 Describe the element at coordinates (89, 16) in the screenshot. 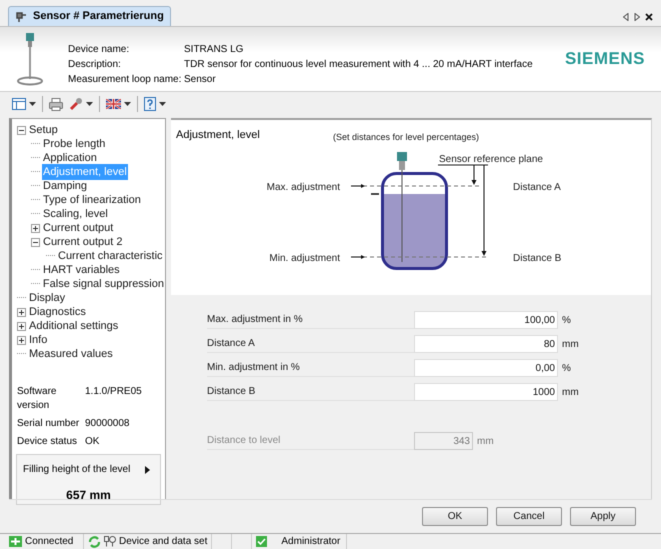

I see `document-tab: Sensor # Parametrierung` at that location.